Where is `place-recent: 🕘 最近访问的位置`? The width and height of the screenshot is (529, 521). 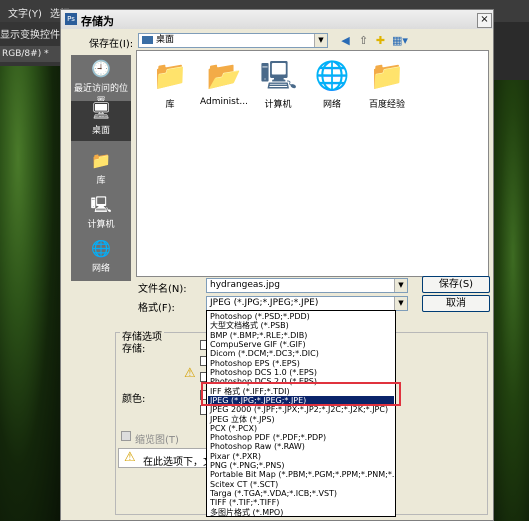 place-recent: 🕘 最近访问的位置 is located at coordinates (101, 83).